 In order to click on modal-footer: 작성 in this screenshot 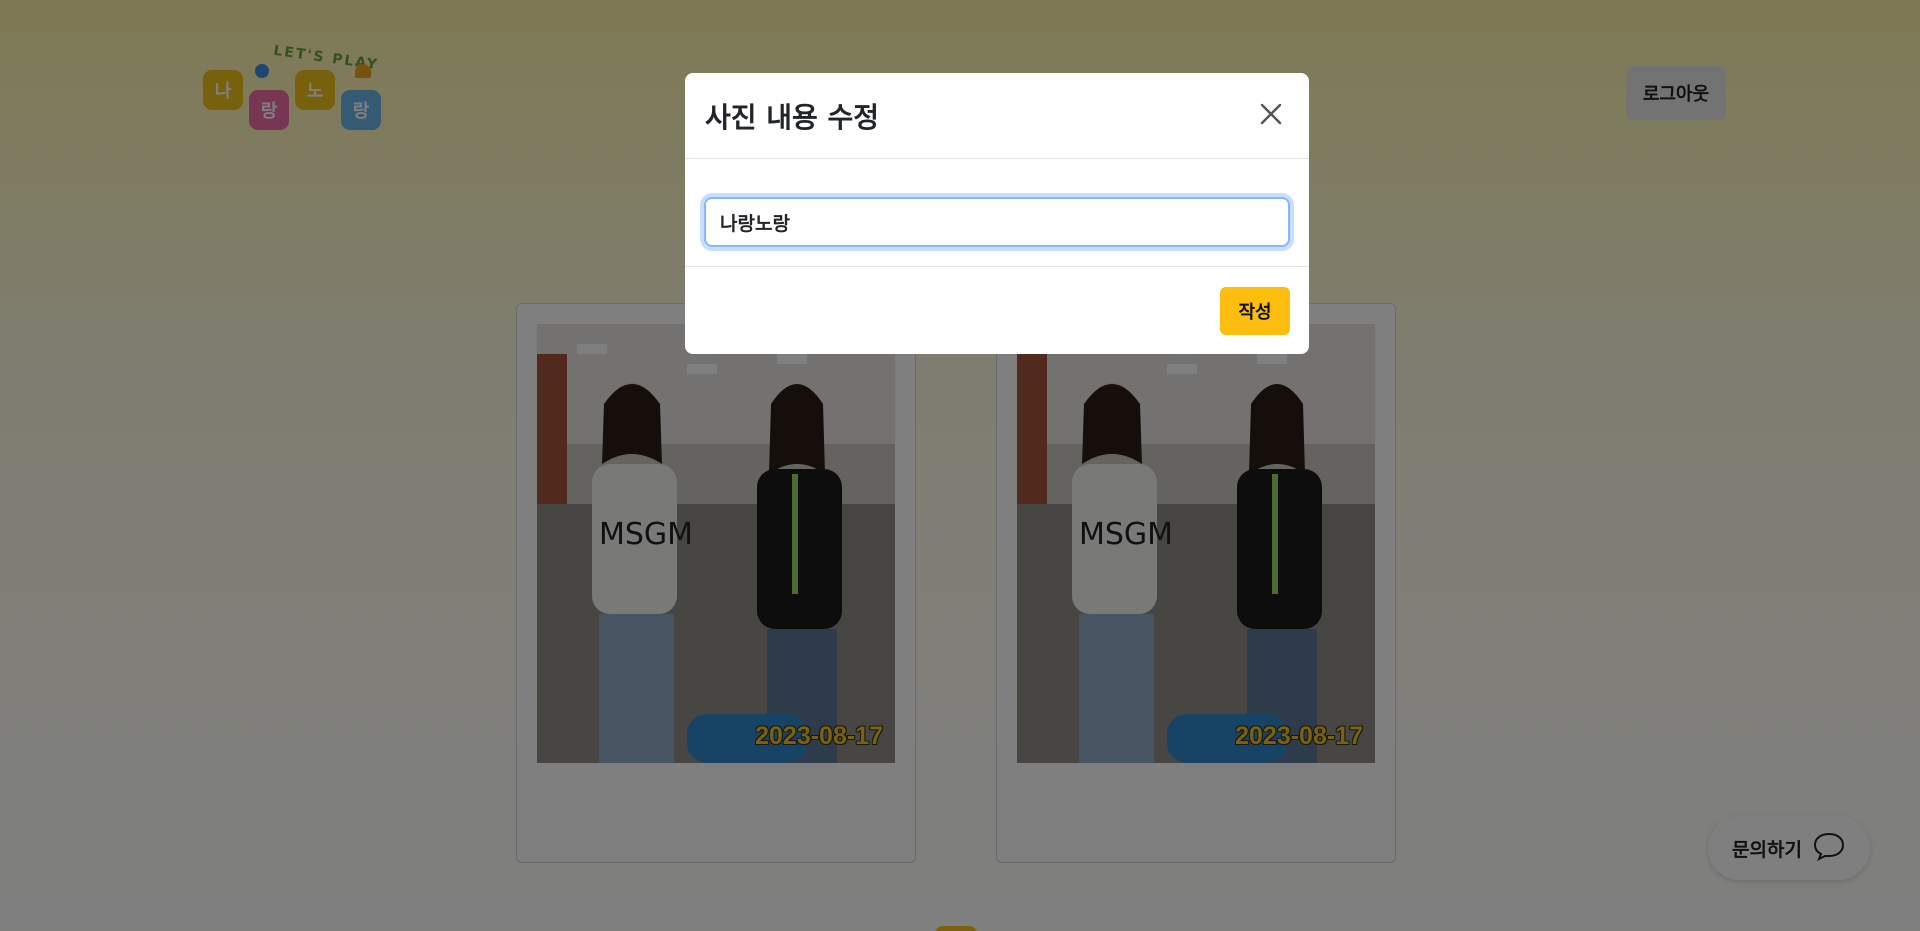, I will do `click(997, 310)`.